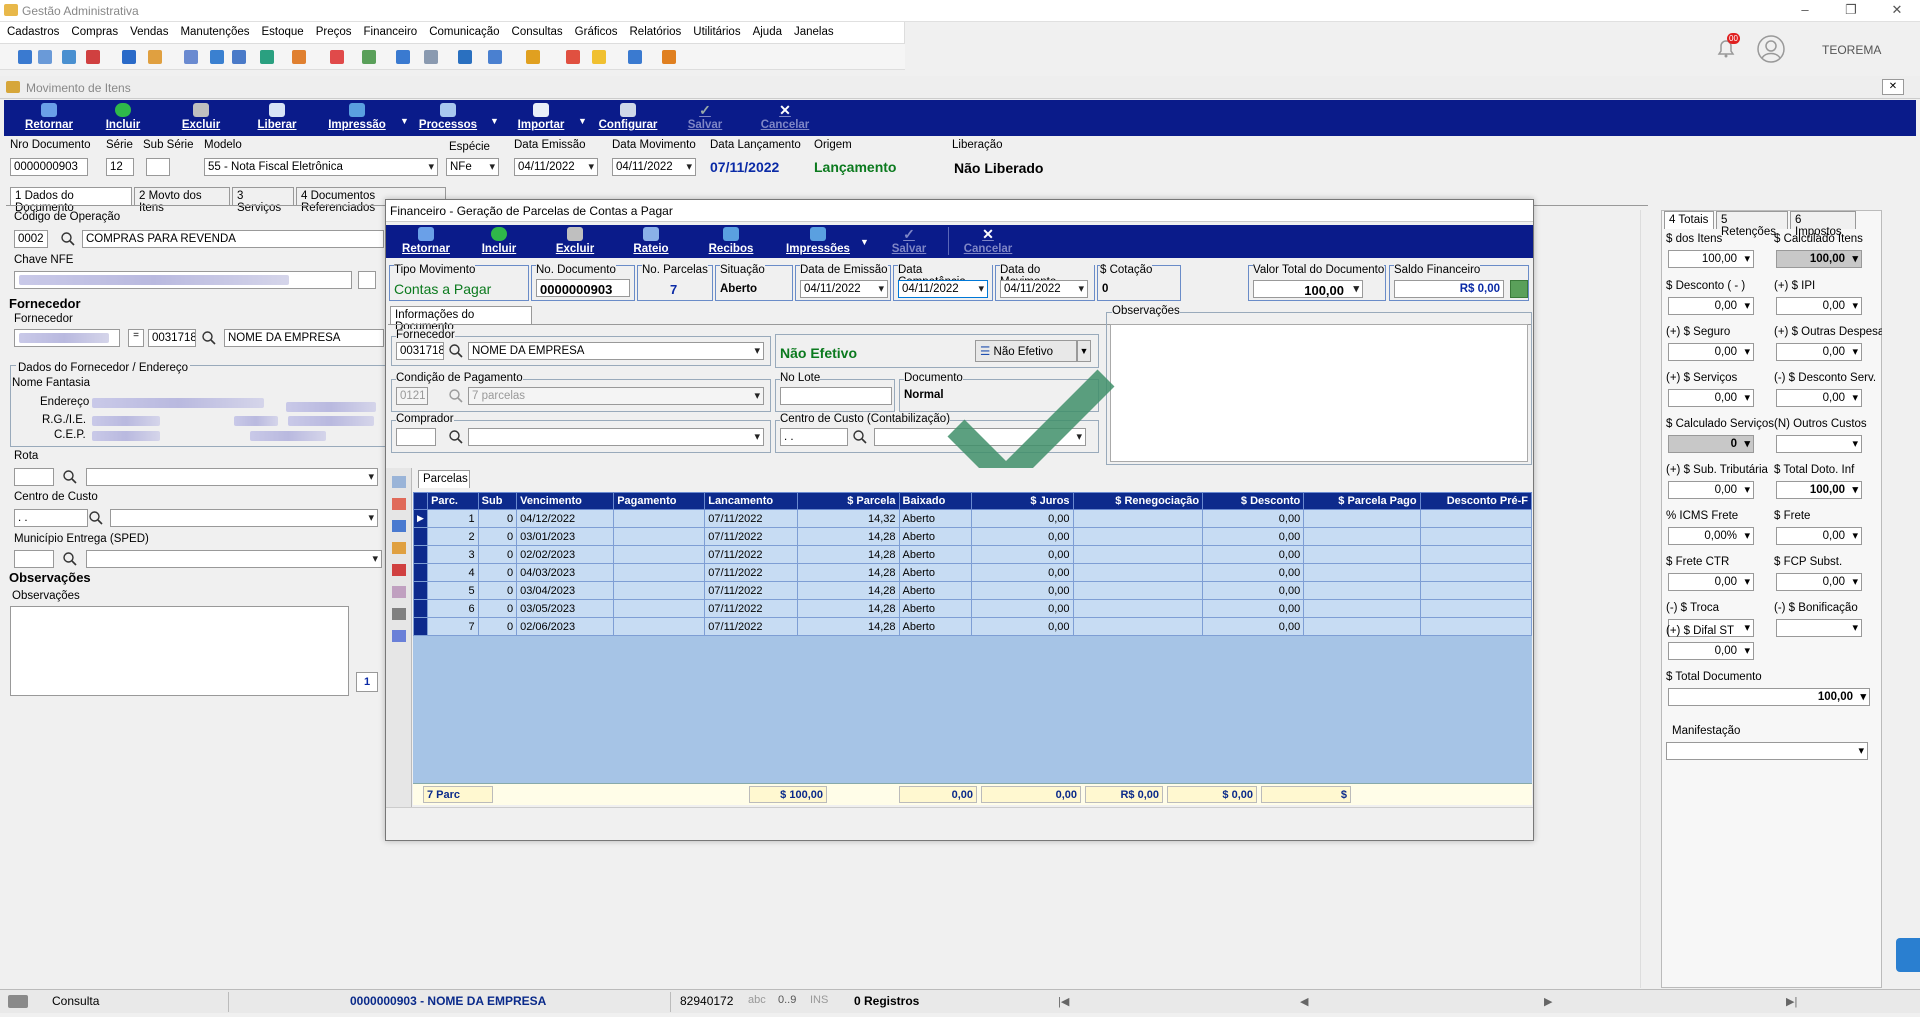 The width and height of the screenshot is (1920, 1017). What do you see at coordinates (1253, 501) in the screenshot?
I see `column-header: $ Desconto` at bounding box center [1253, 501].